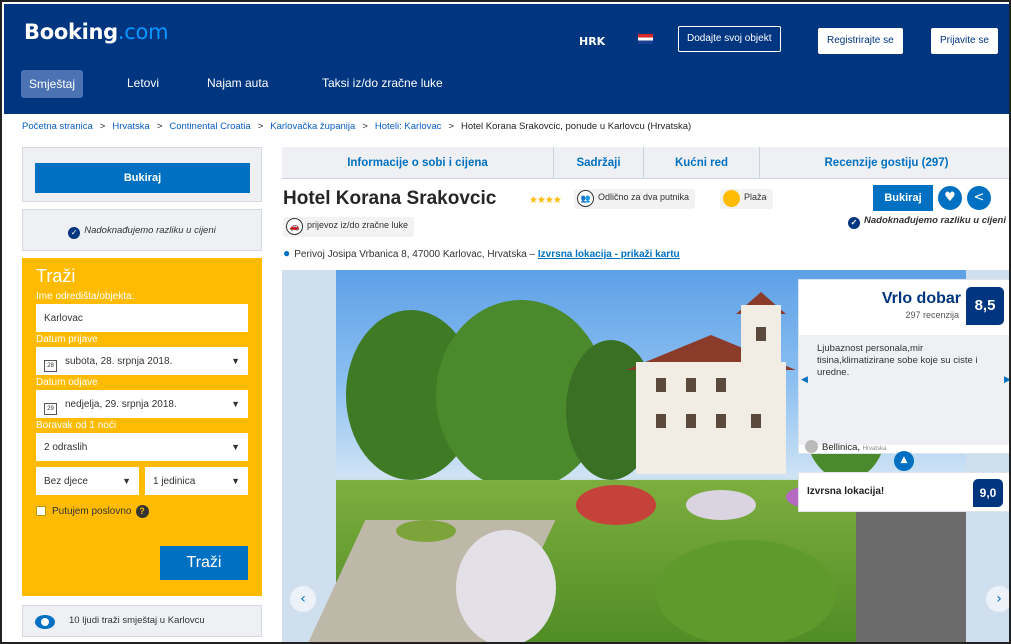 Image resolution: width=1011 pixels, height=644 pixels. What do you see at coordinates (142, 447) in the screenshot?
I see `adults-select: 2 odraslih ▼` at bounding box center [142, 447].